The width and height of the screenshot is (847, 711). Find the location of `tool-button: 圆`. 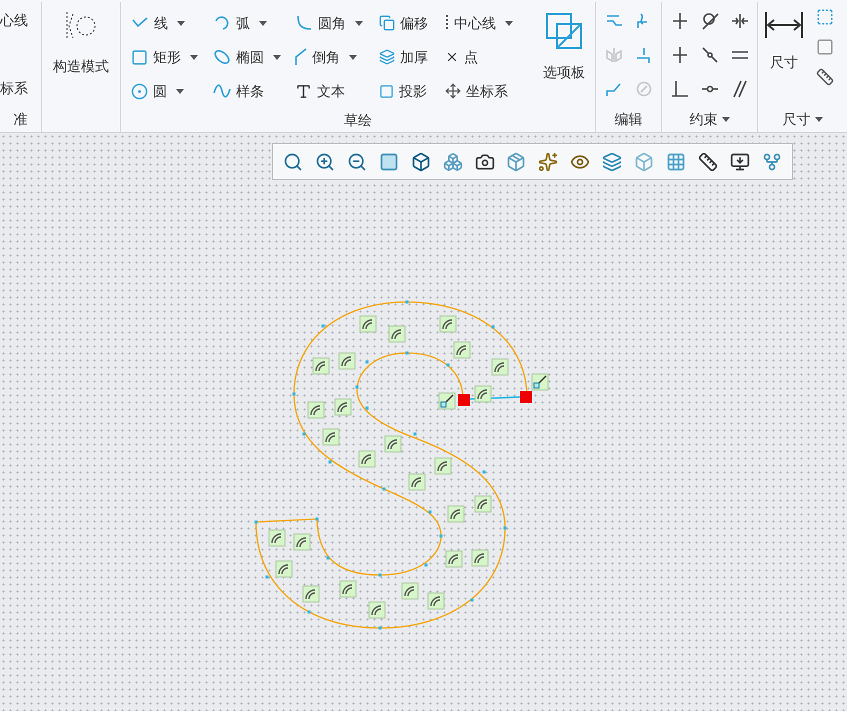

tool-button: 圆 is located at coordinates (172, 91).